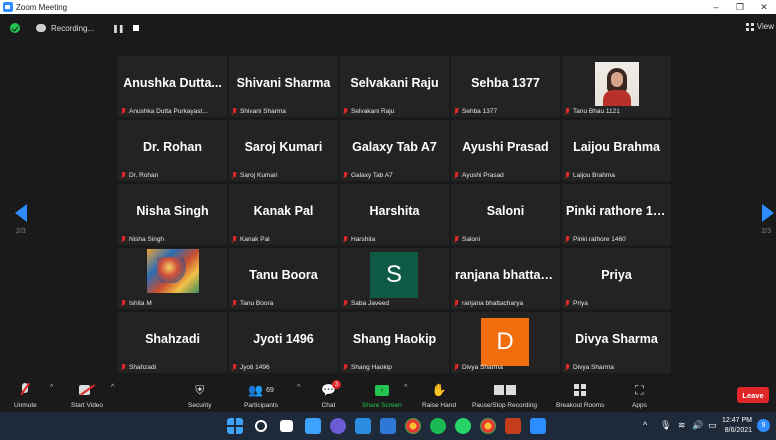 The height and width of the screenshot is (440, 776). I want to click on participant-display-name: Galaxy Tab A7, so click(394, 147).